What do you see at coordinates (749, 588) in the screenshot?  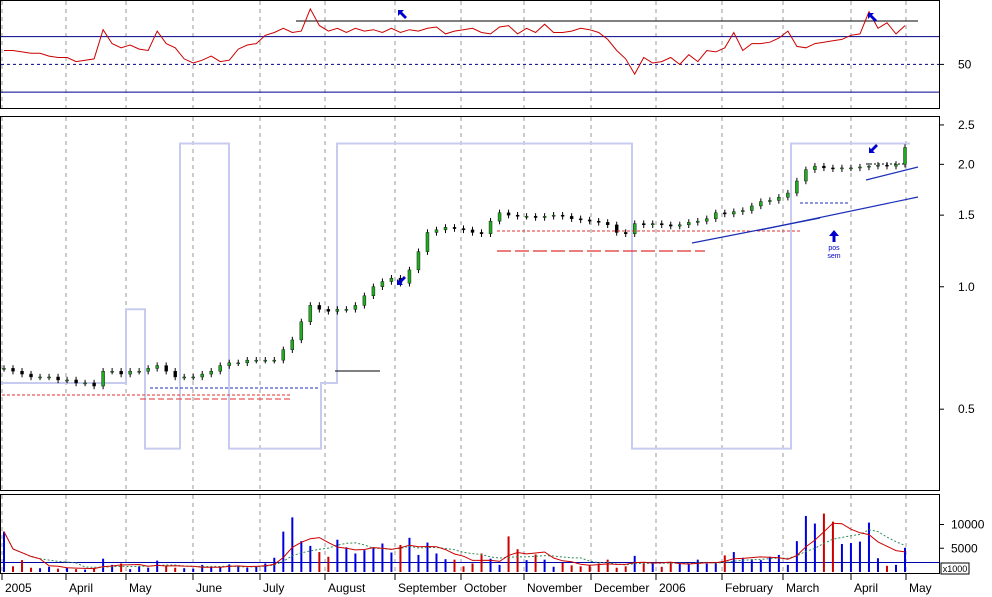 I see `month-label: February` at bounding box center [749, 588].